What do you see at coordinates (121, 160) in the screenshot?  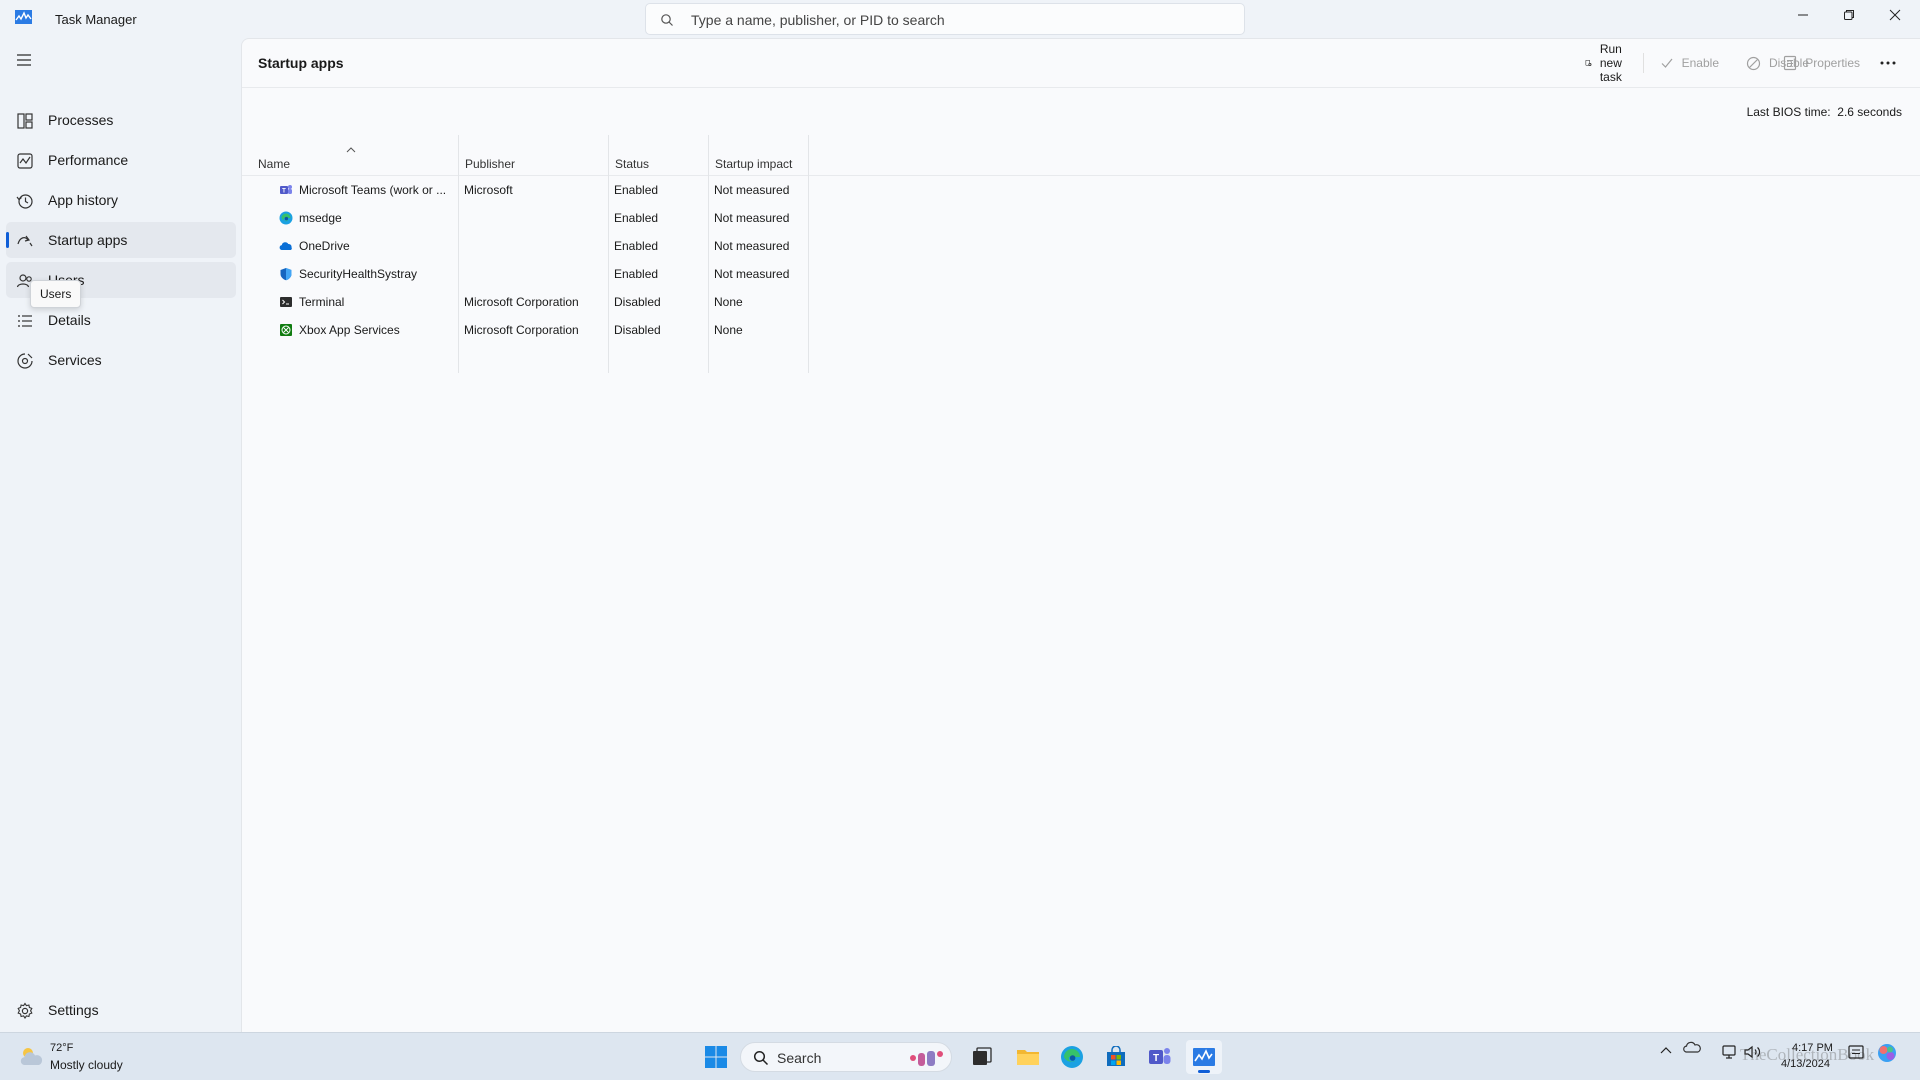 I see `sidebar-item-performance: Performance` at bounding box center [121, 160].